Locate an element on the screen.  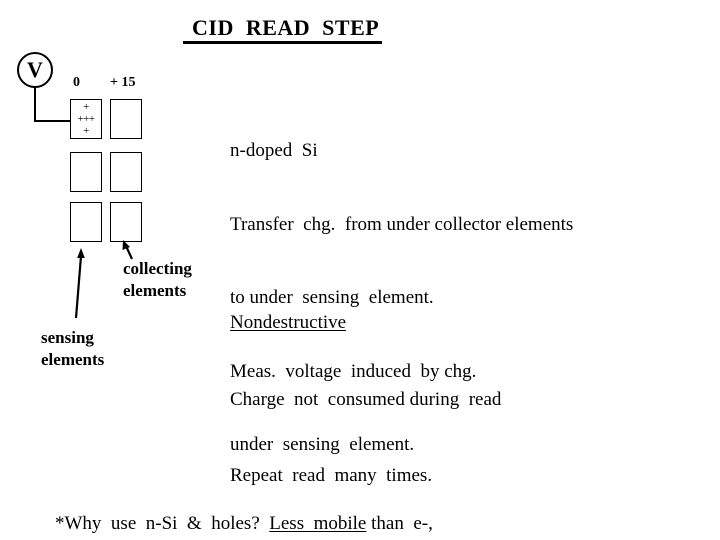
nondestructive-heading: Nondestructive is located at coordinates (288, 322).